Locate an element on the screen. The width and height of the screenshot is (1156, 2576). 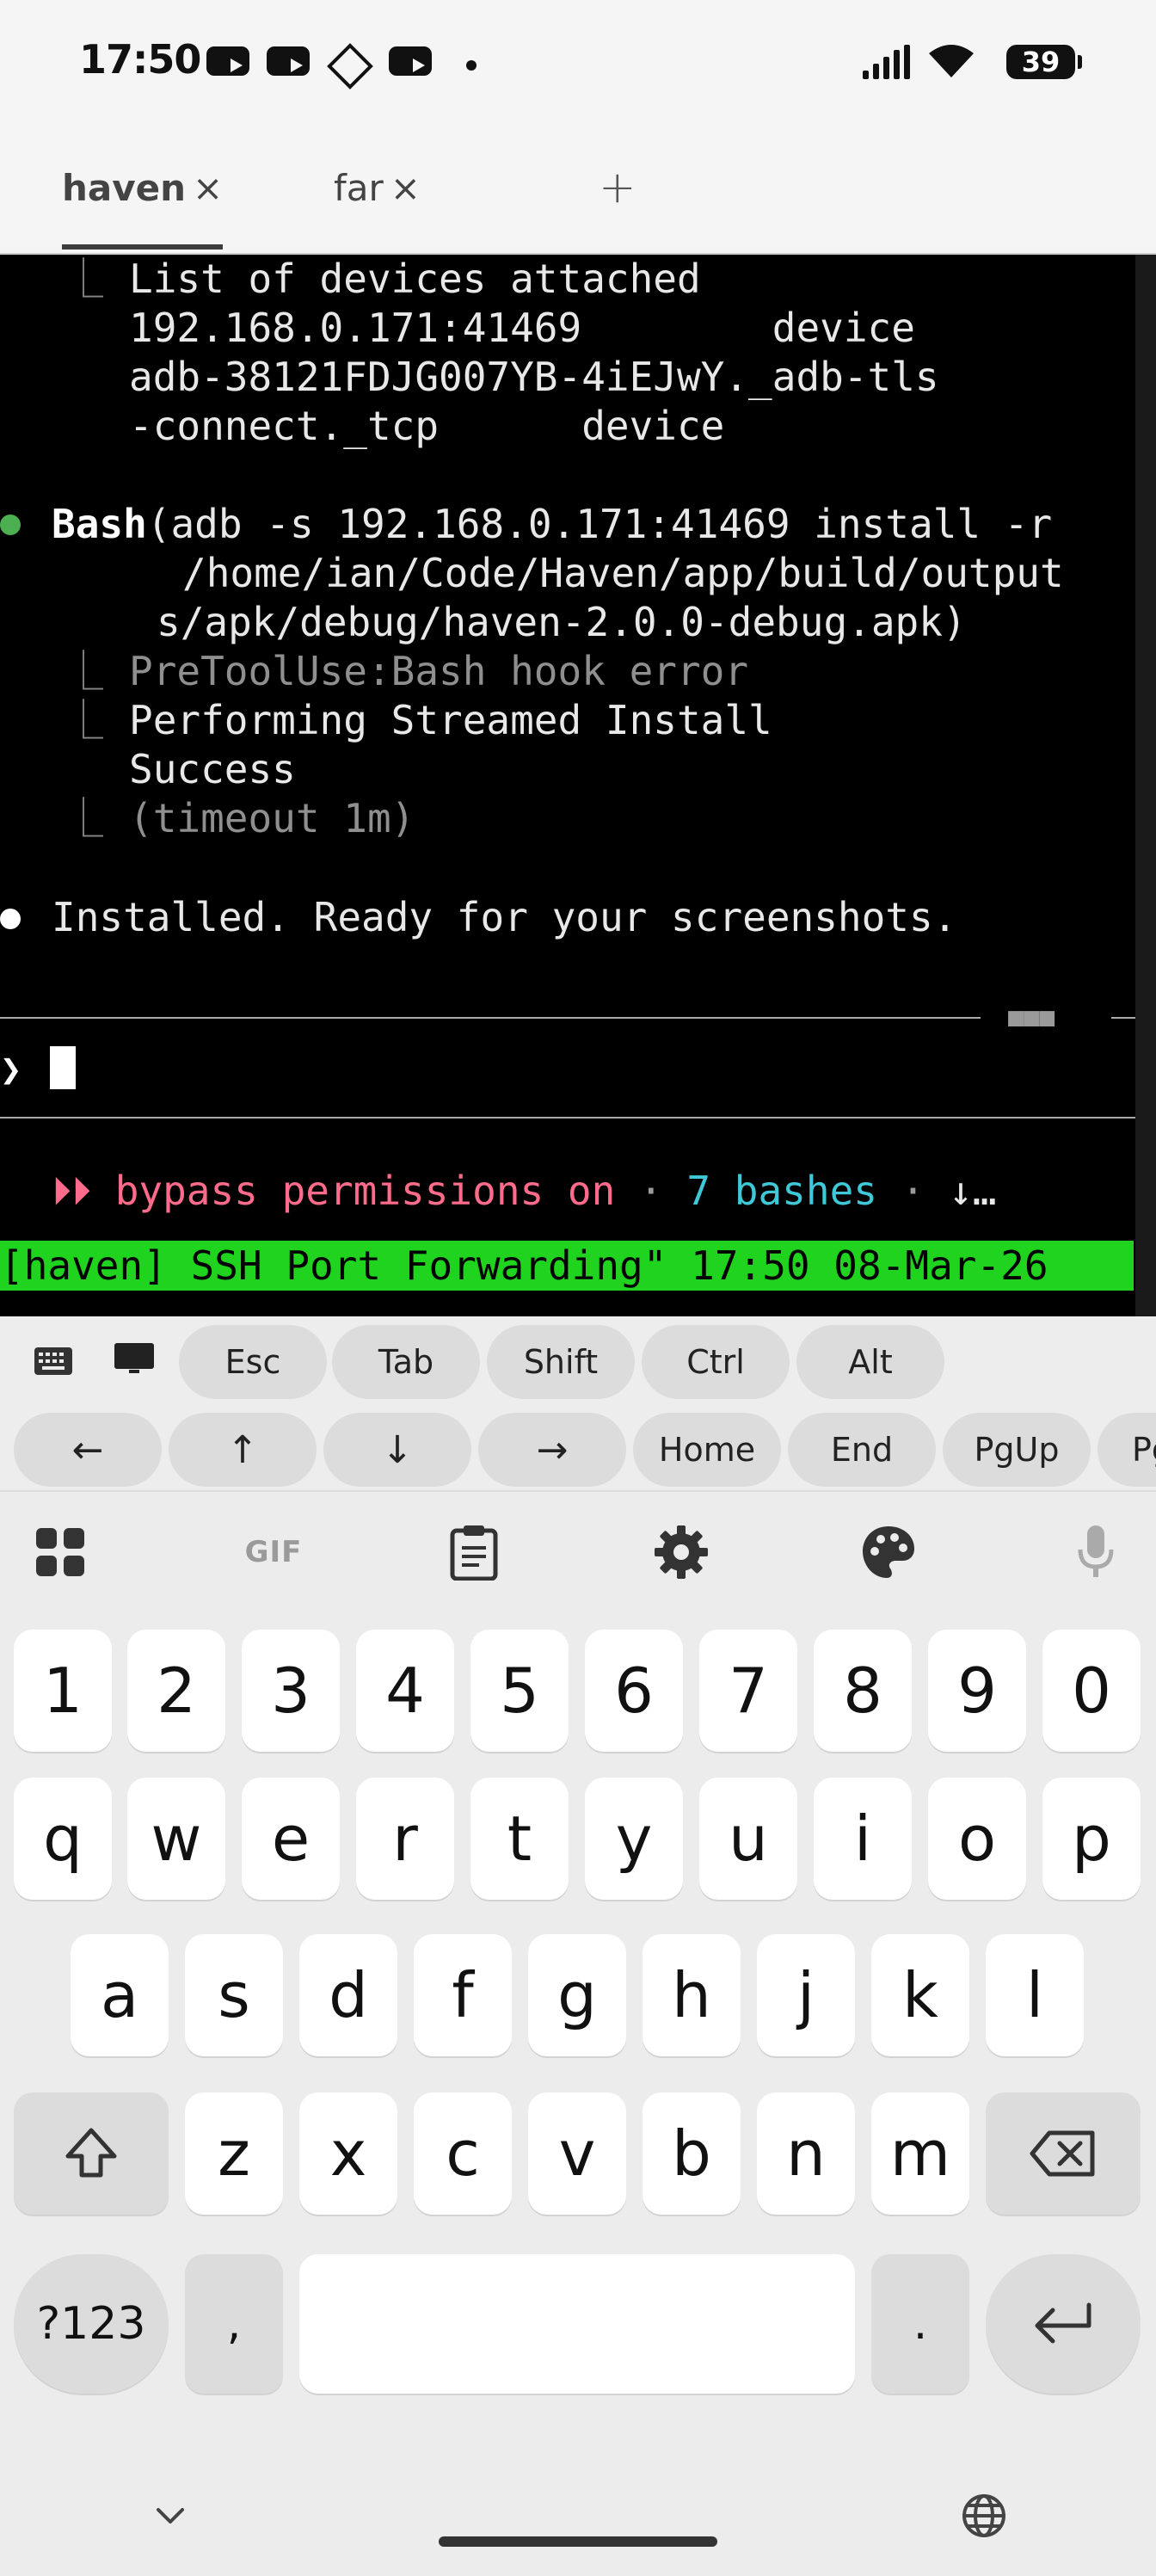
key-z: z is located at coordinates (234, 2154).